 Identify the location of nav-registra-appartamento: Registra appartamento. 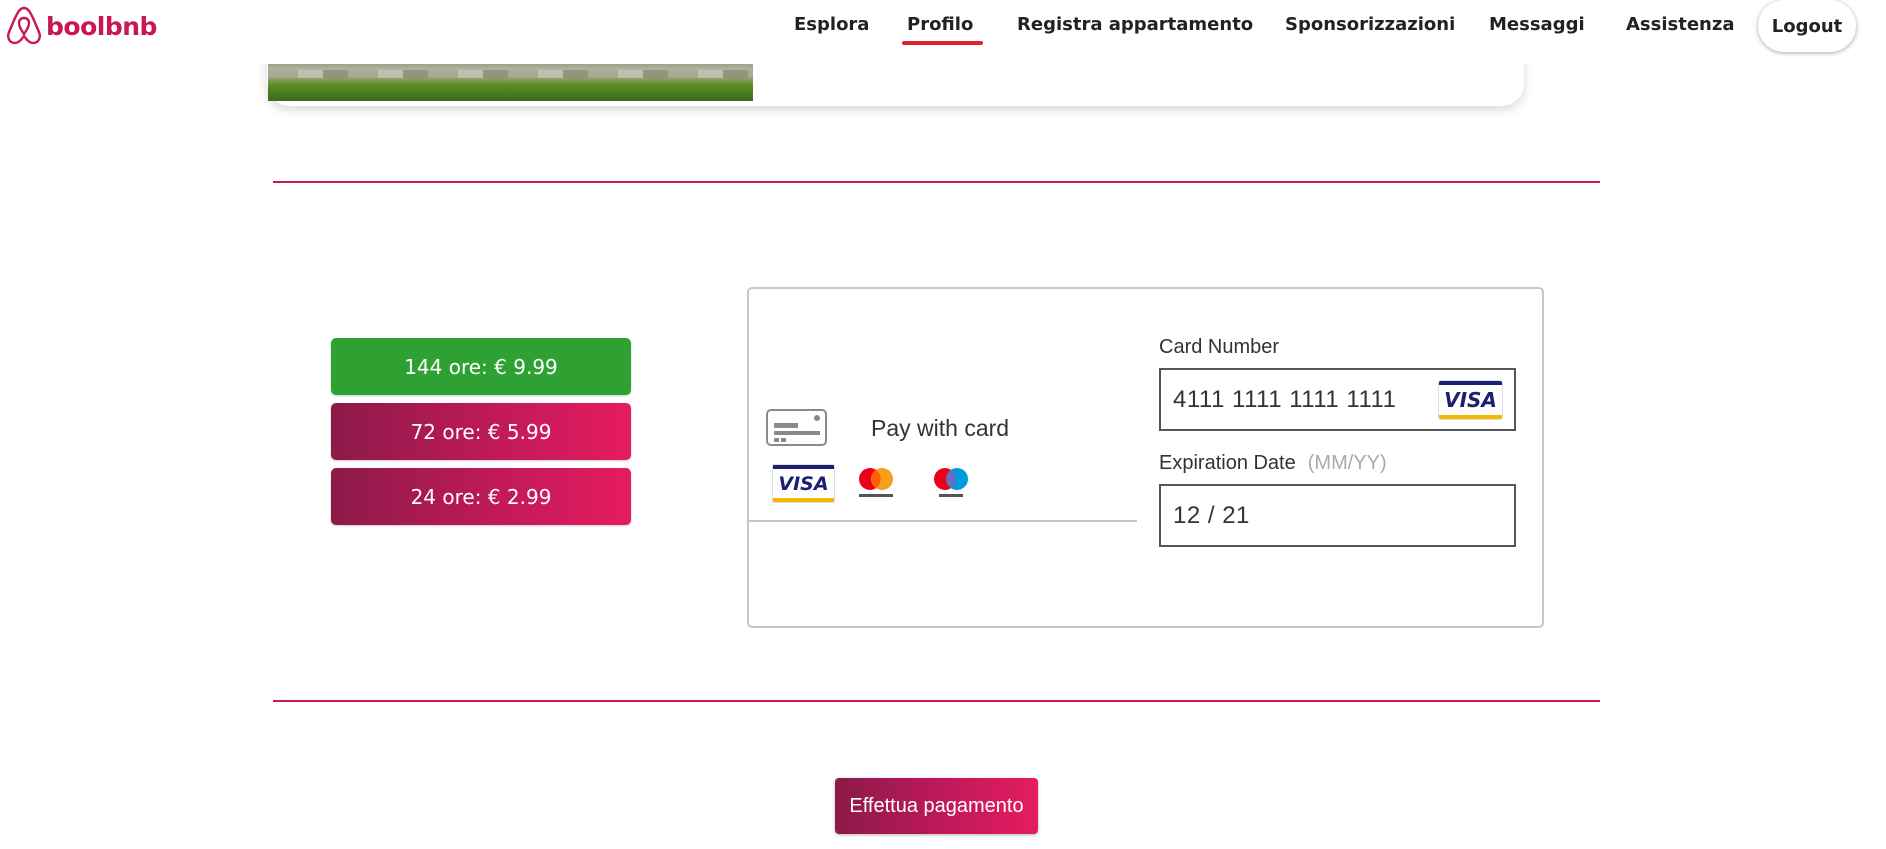
(1135, 24).